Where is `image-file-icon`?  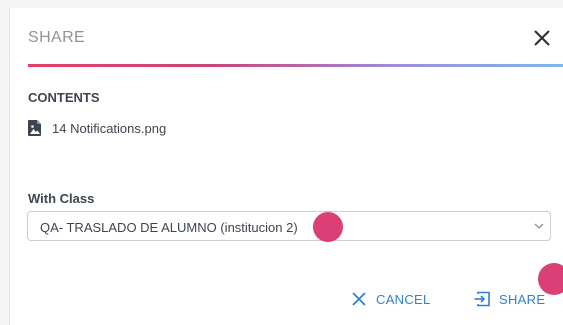
image-file-icon is located at coordinates (34, 128).